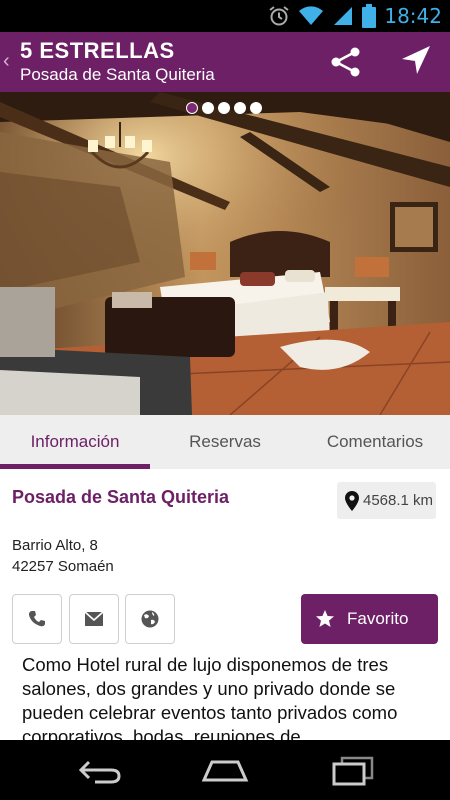 The height and width of the screenshot is (800, 450). Describe the element at coordinates (100, 770) in the screenshot. I see `back-icon` at that location.